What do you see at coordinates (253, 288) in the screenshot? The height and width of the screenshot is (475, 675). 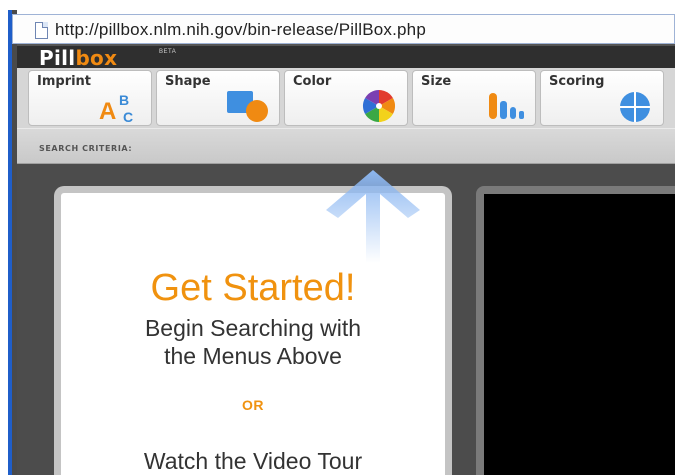 I see `get-started-heading: Get Started!` at bounding box center [253, 288].